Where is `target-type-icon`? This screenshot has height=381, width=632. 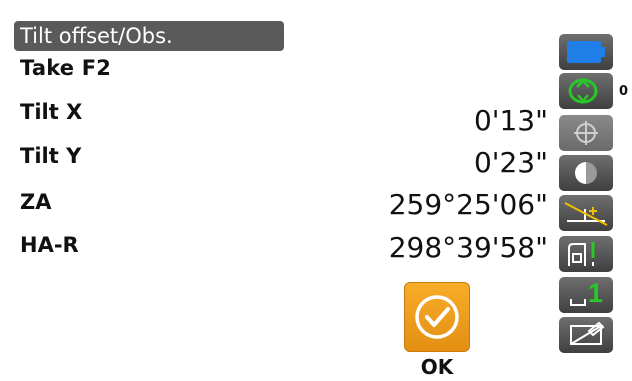 target-type-icon is located at coordinates (586, 173).